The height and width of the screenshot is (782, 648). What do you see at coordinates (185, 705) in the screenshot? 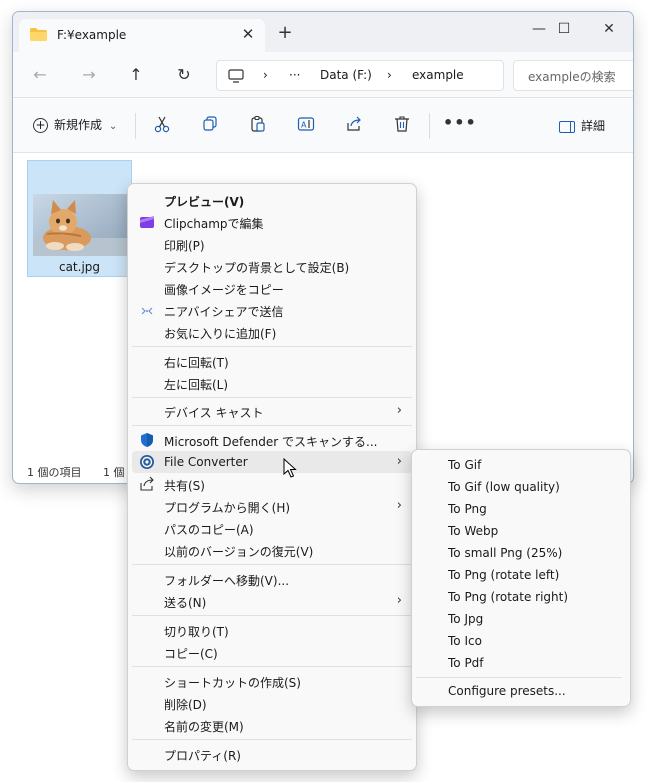
I see `menu-item-label: 削除(D)` at bounding box center [185, 705].